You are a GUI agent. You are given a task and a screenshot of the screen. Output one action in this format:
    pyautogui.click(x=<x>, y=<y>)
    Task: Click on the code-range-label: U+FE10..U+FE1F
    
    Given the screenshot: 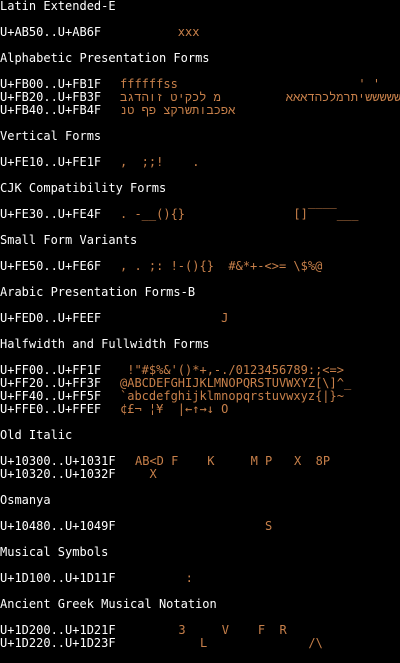 What is the action you would take?
    pyautogui.click(x=51, y=162)
    